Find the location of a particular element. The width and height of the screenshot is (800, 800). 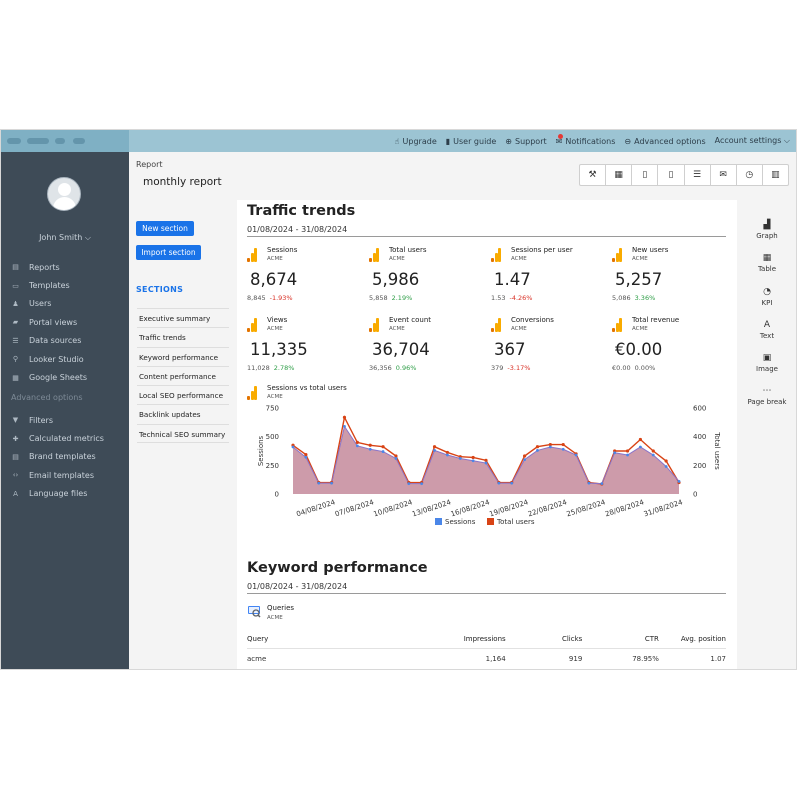

x-tick-label: 31/08/2024 is located at coordinates (663, 508).